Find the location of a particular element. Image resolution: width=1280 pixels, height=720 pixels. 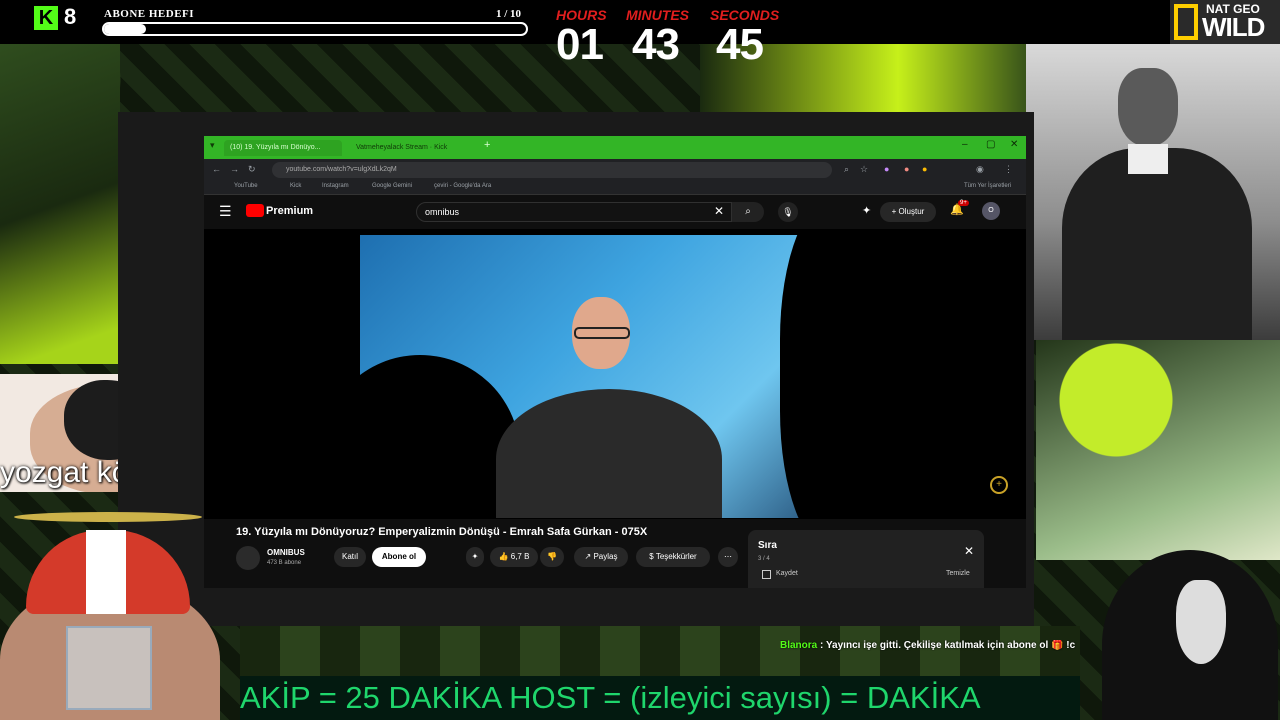

new-tab-icon: + is located at coordinates (487, 145).